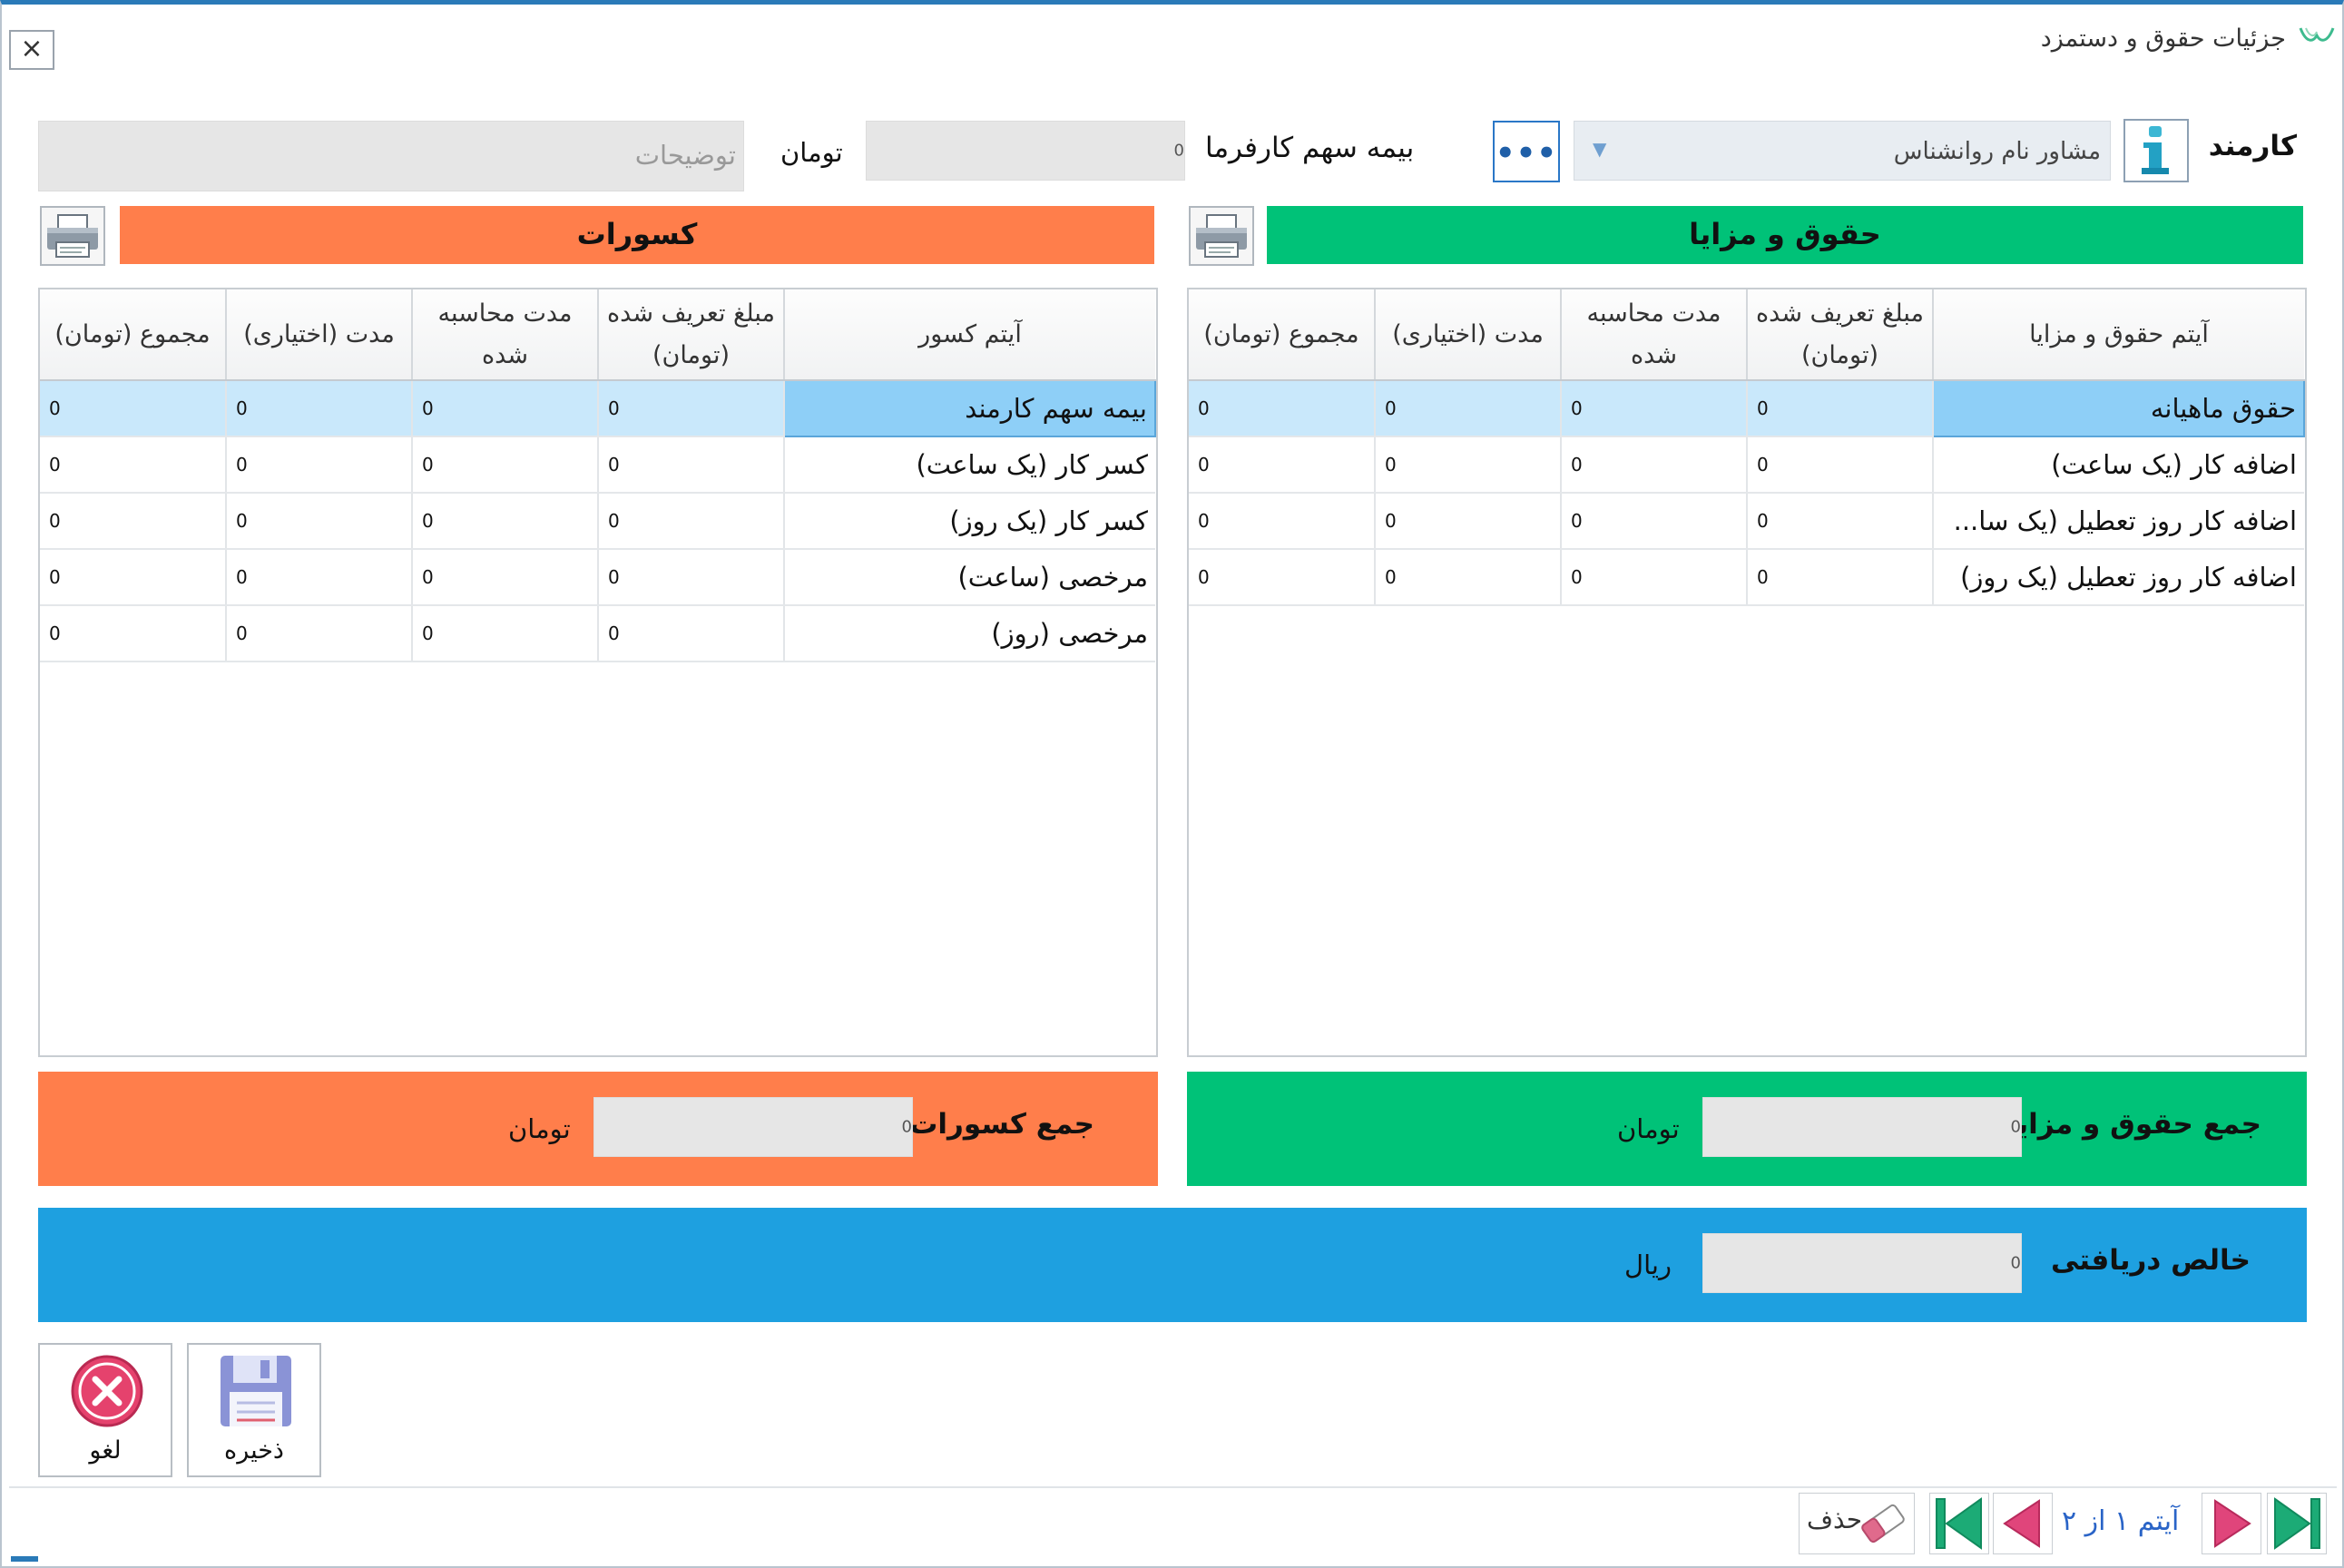 Image resolution: width=2344 pixels, height=1568 pixels. What do you see at coordinates (969, 577) in the screenshot?
I see `cell-item: مرخصی (ساعت)` at bounding box center [969, 577].